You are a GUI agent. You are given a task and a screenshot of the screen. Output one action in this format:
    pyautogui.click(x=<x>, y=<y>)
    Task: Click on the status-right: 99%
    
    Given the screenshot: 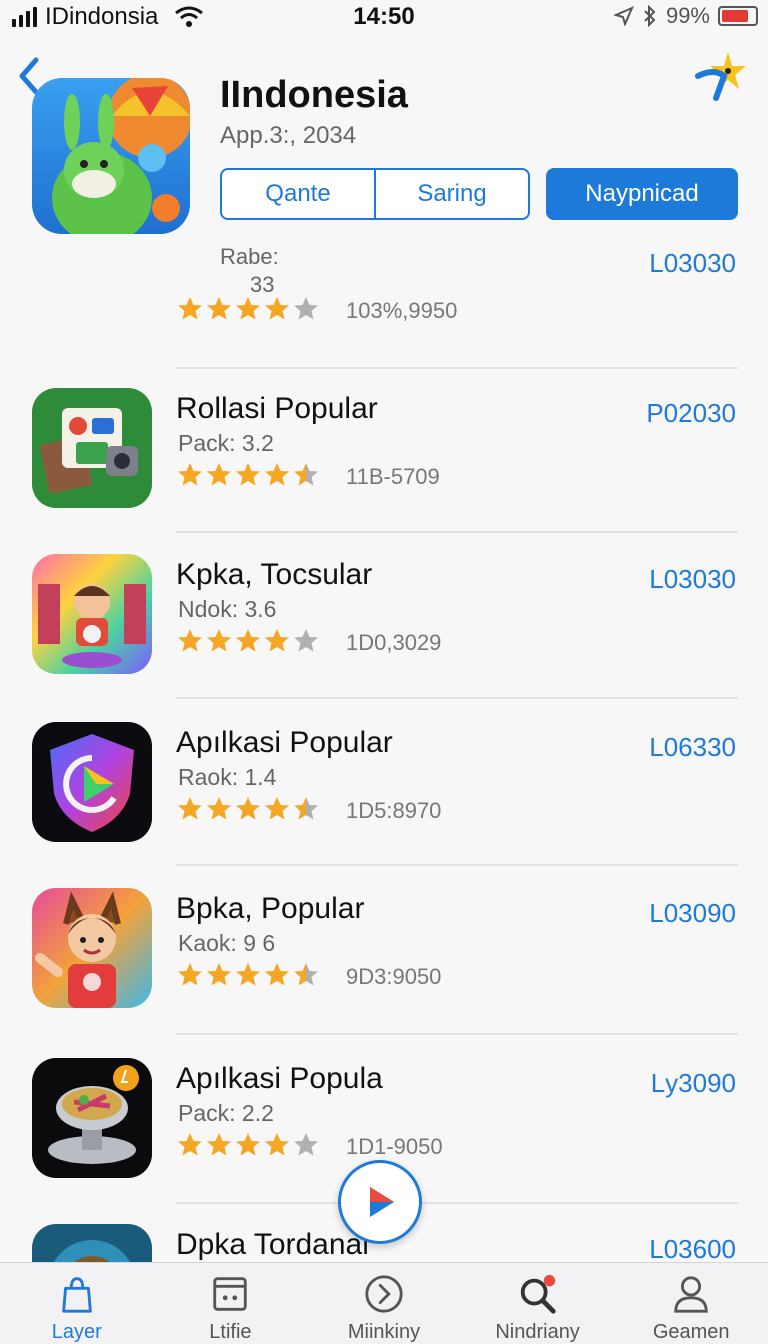 What is the action you would take?
    pyautogui.click(x=685, y=16)
    